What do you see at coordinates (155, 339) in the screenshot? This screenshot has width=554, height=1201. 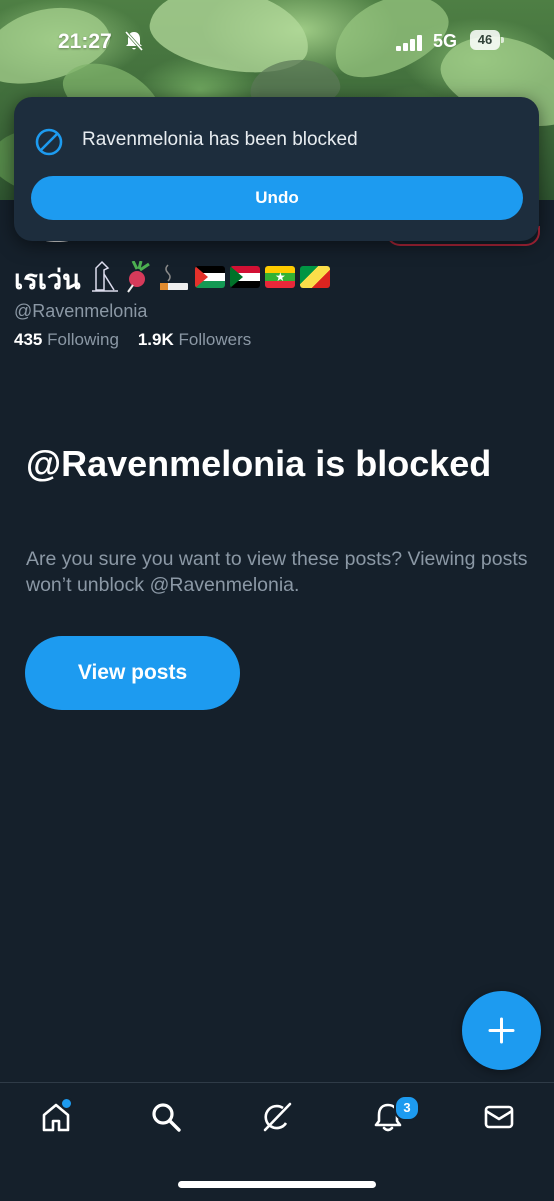 I see `followers-count: 1.9K` at bounding box center [155, 339].